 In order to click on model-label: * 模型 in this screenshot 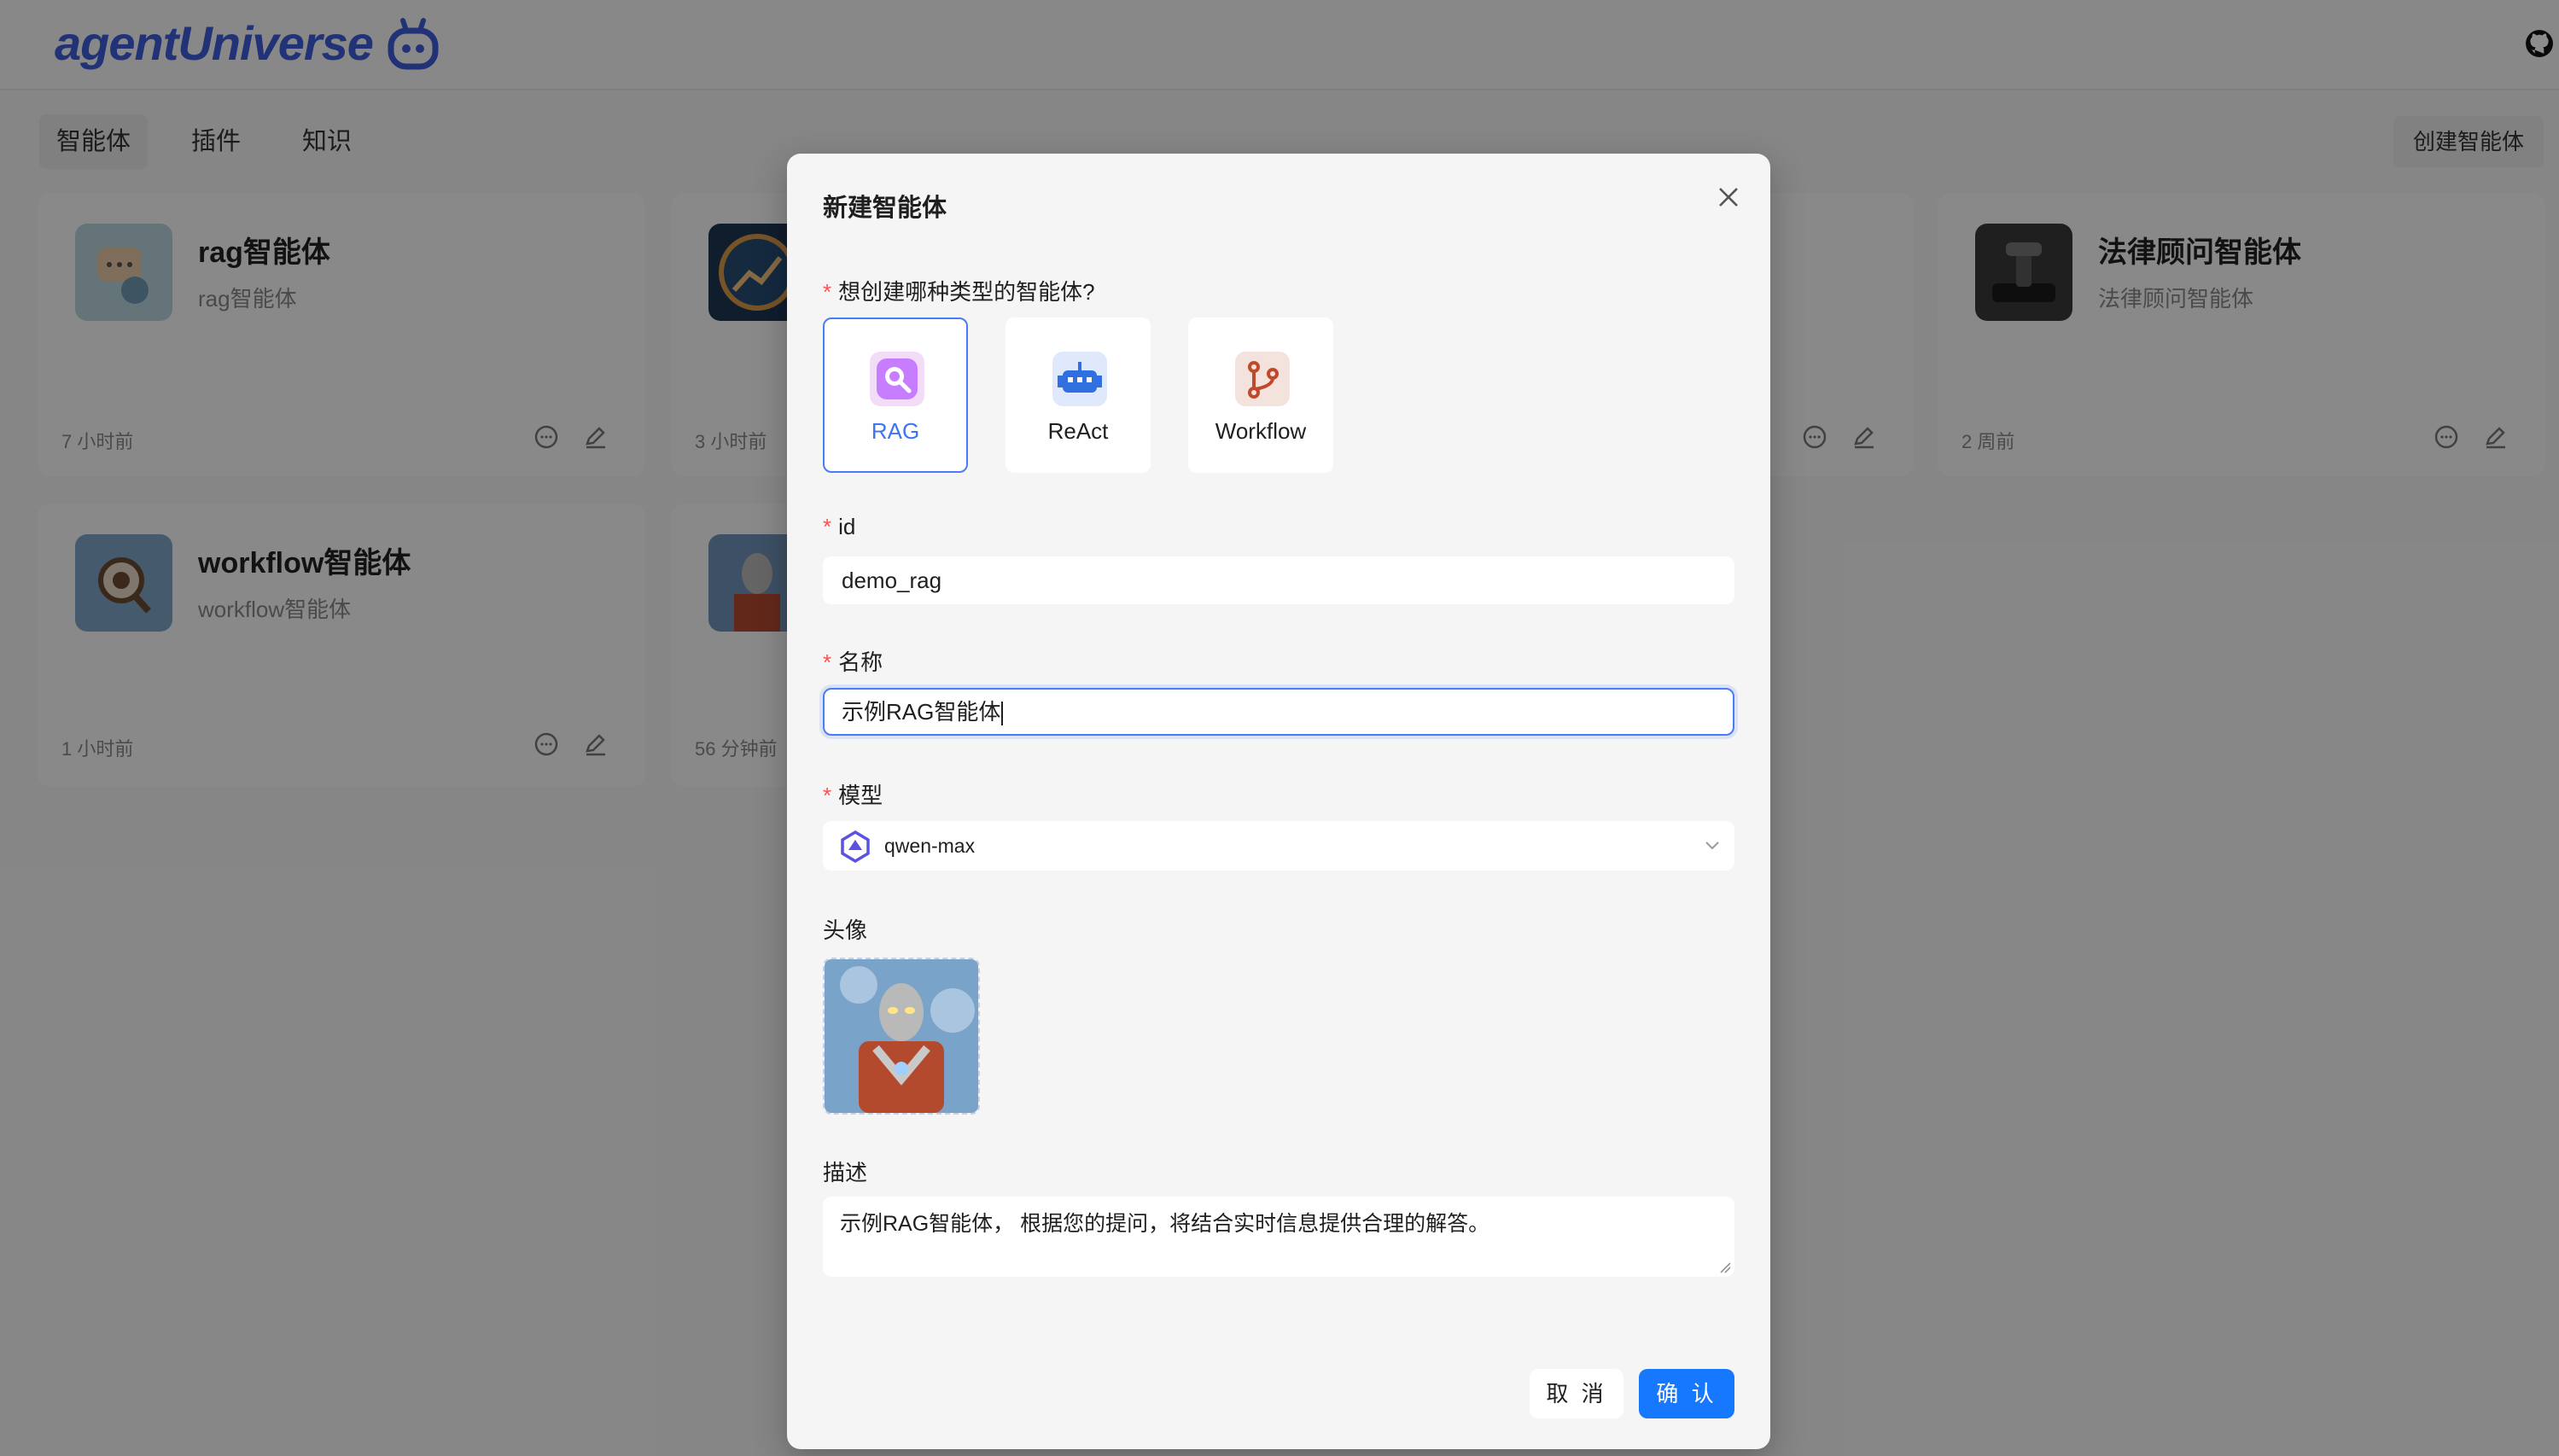, I will do `click(853, 795)`.